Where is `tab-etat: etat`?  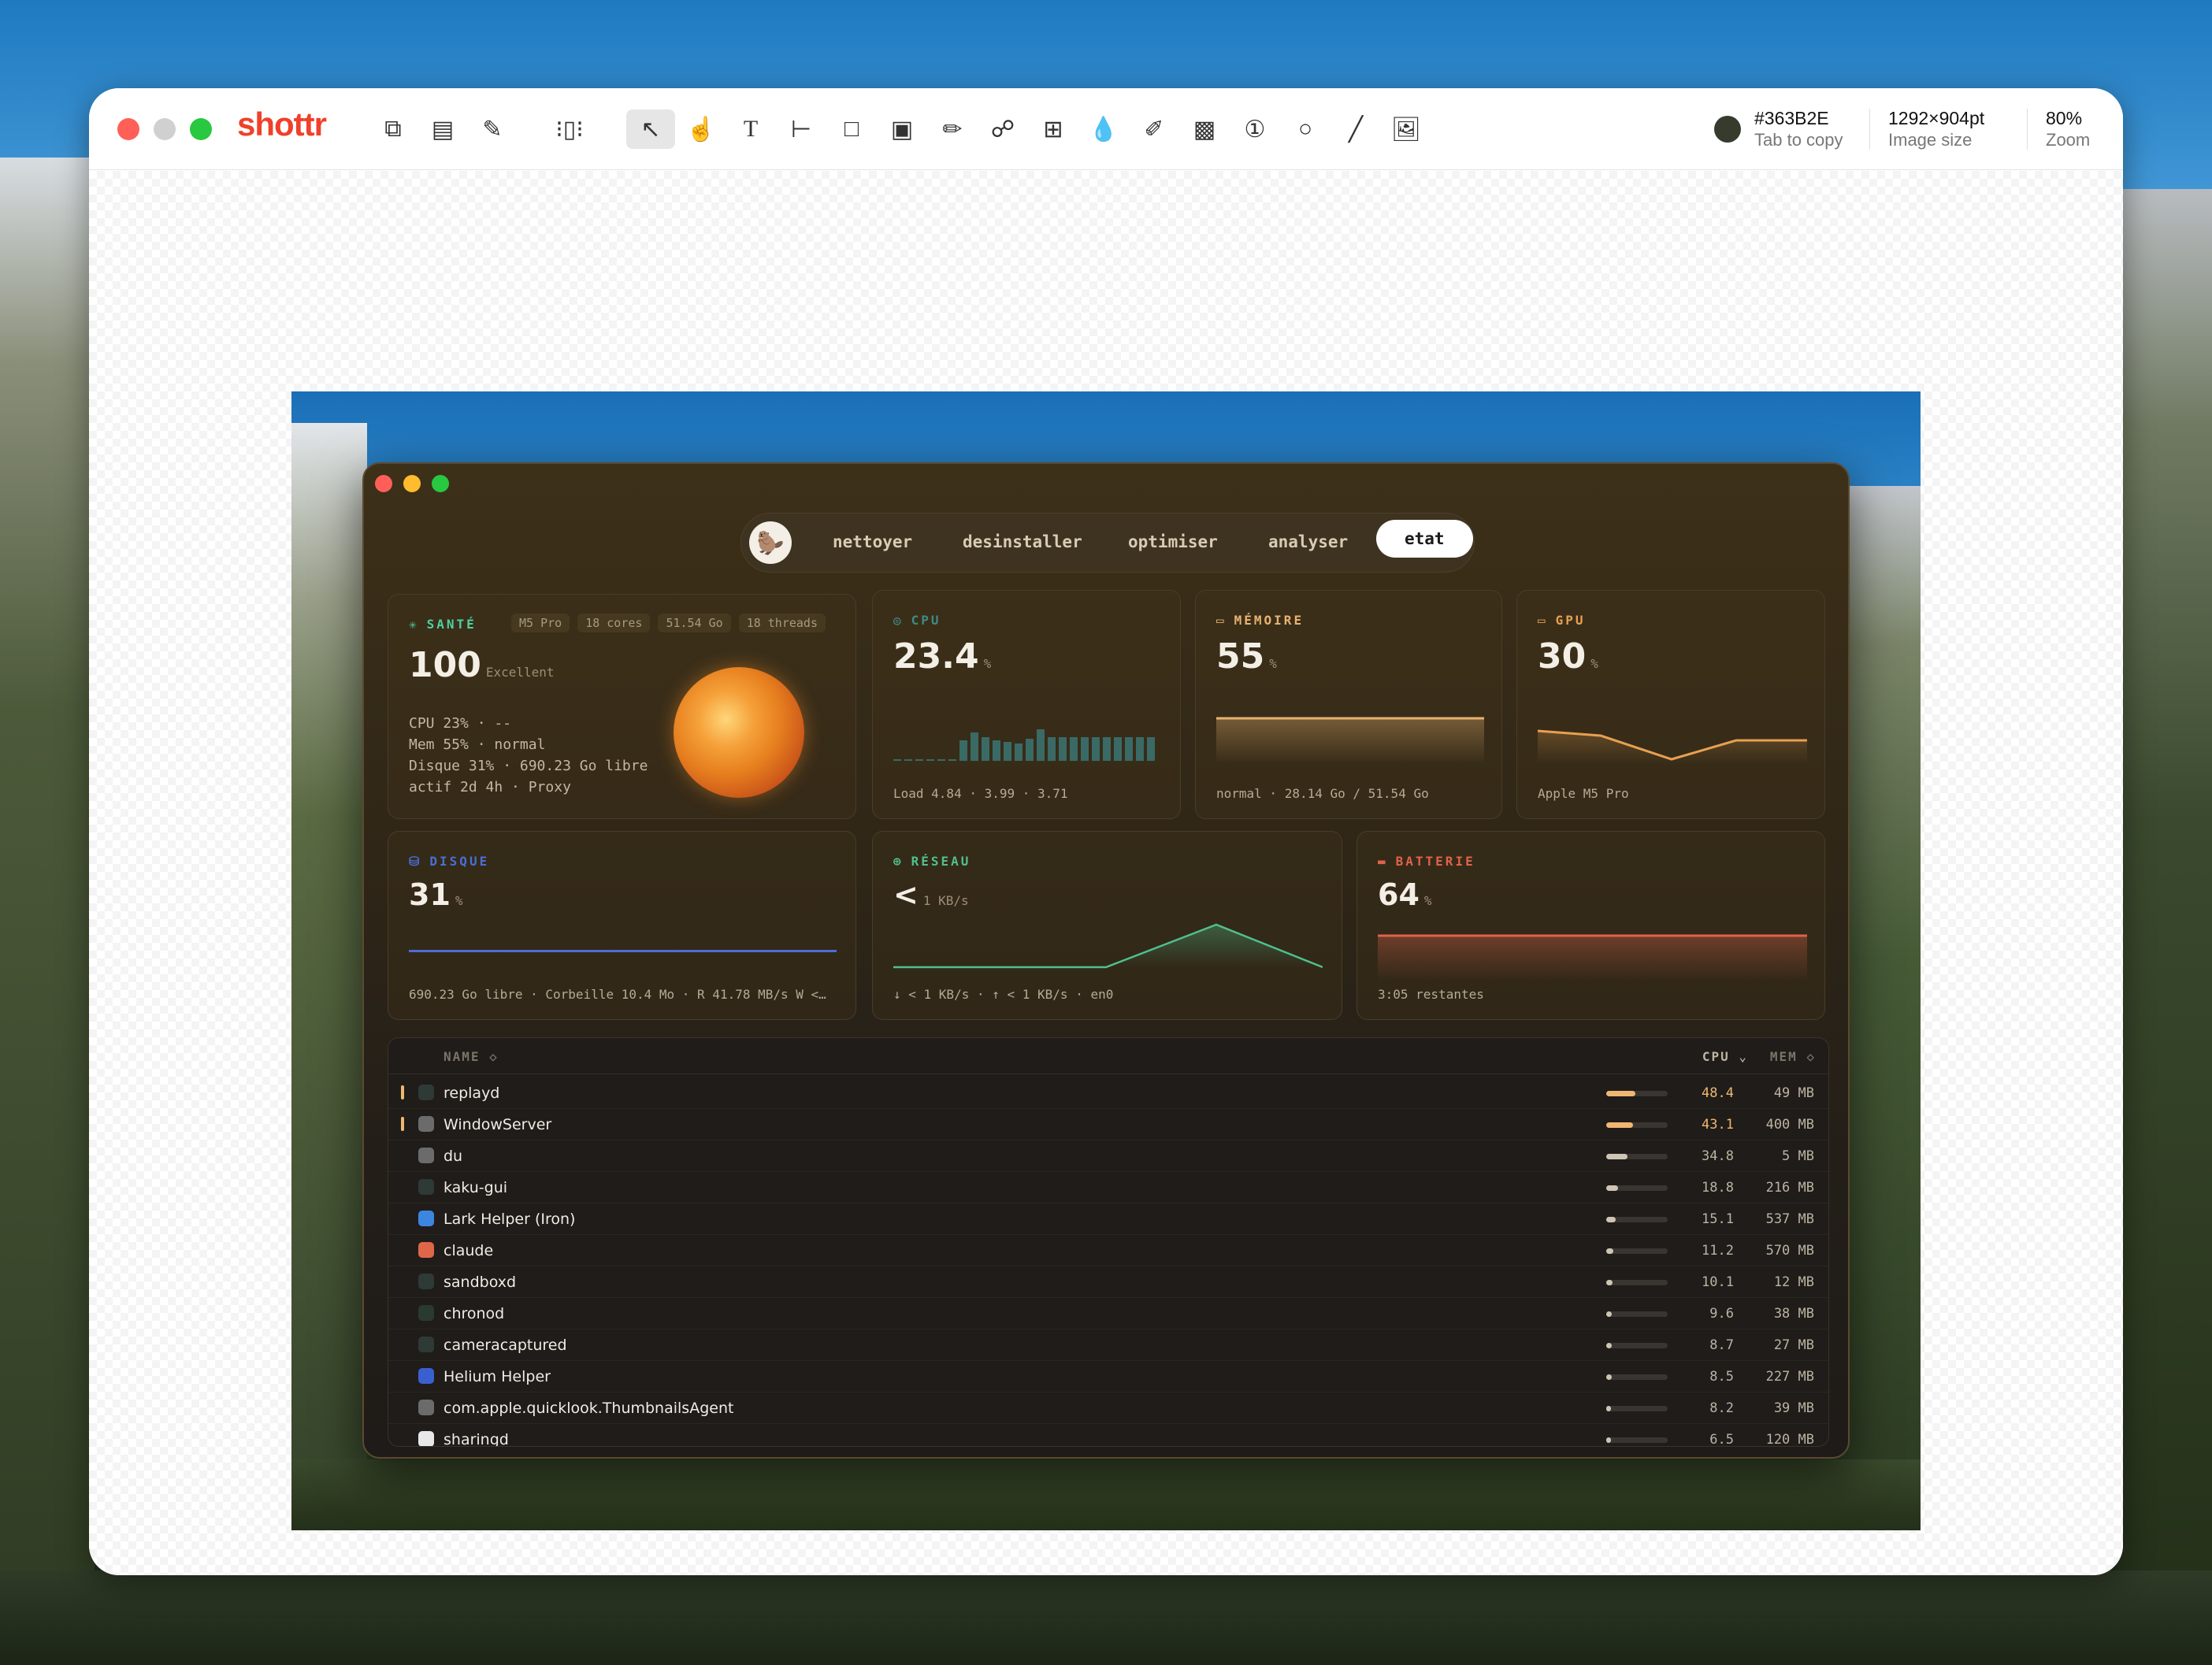
tab-etat: etat is located at coordinates (1424, 539).